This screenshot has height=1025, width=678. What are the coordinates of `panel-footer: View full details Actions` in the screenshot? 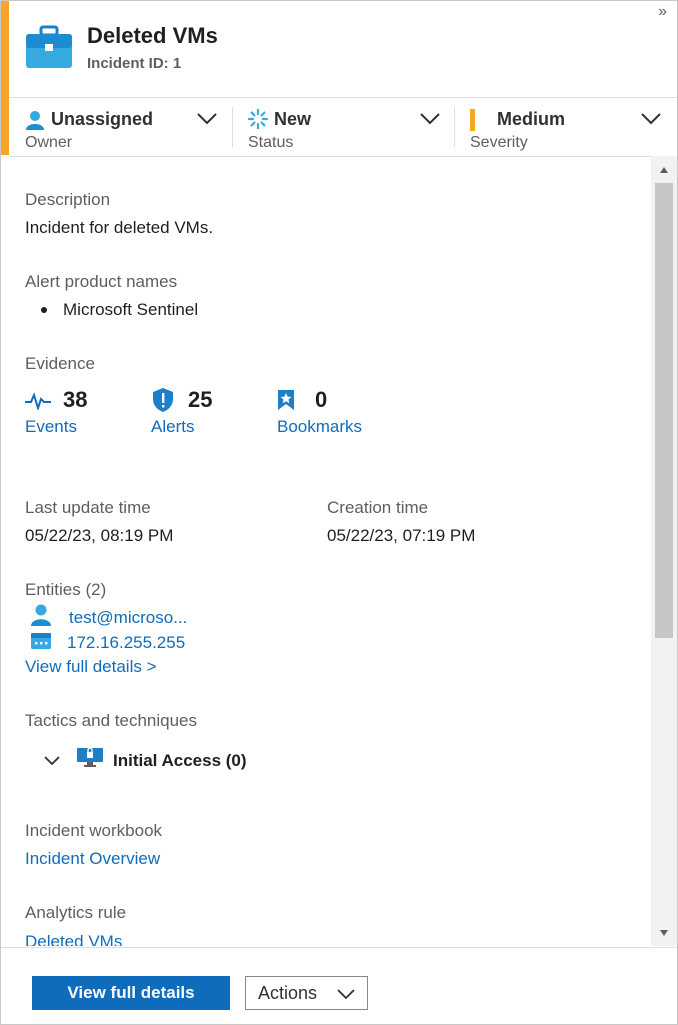 It's located at (339, 985).